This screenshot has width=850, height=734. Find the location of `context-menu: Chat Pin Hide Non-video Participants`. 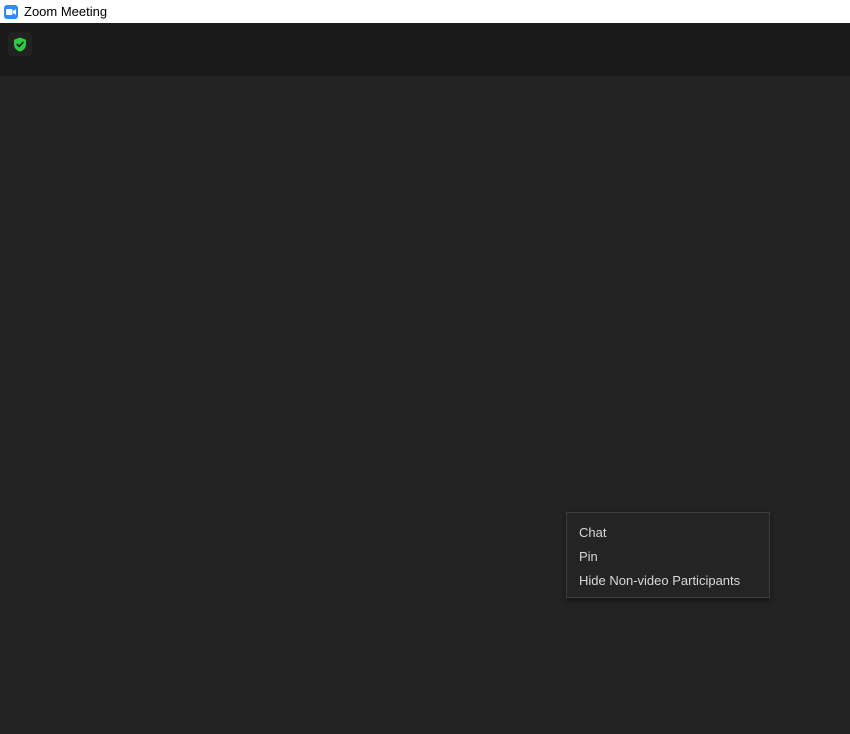

context-menu: Chat Pin Hide Non-video Participants is located at coordinates (668, 555).